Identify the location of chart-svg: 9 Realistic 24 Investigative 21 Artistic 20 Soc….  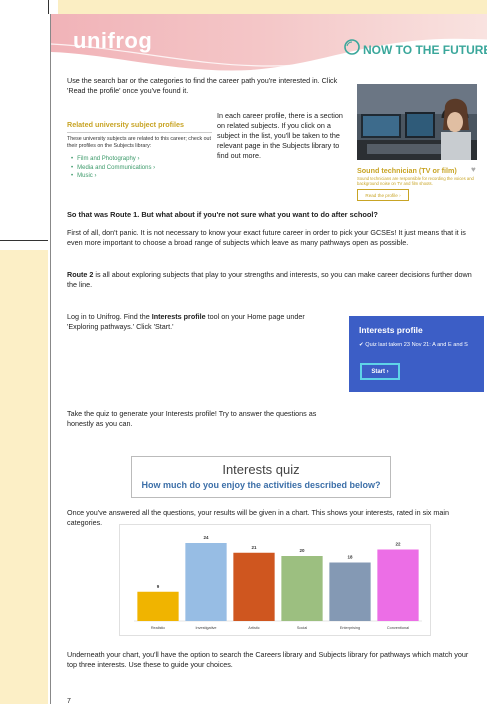
(278, 582).